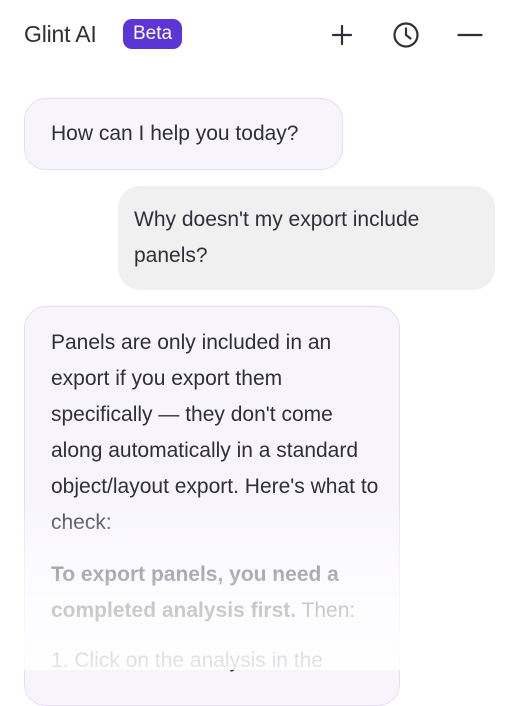 The image size is (512, 706). I want to click on user-message: Why doesn't my export include panels?, so click(306, 238).